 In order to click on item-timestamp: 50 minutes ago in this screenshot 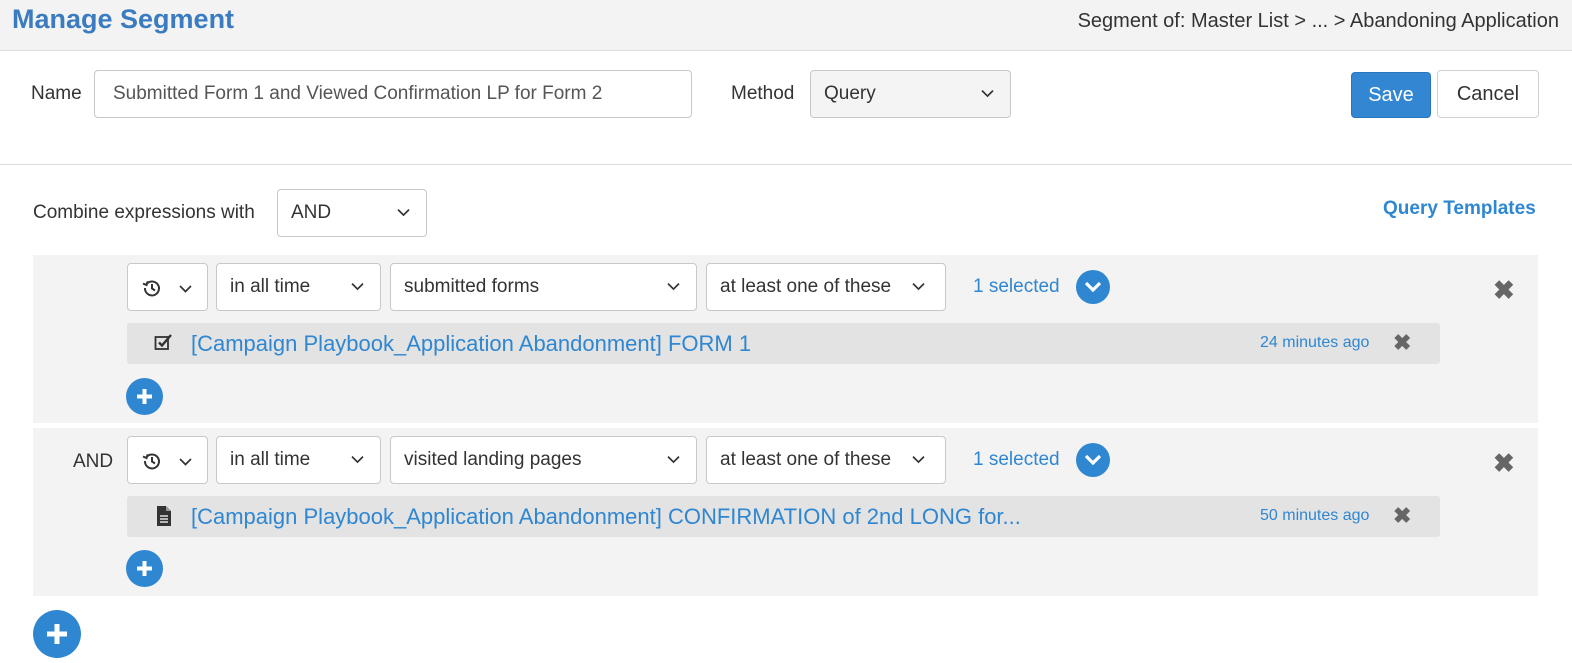, I will do `click(1315, 515)`.